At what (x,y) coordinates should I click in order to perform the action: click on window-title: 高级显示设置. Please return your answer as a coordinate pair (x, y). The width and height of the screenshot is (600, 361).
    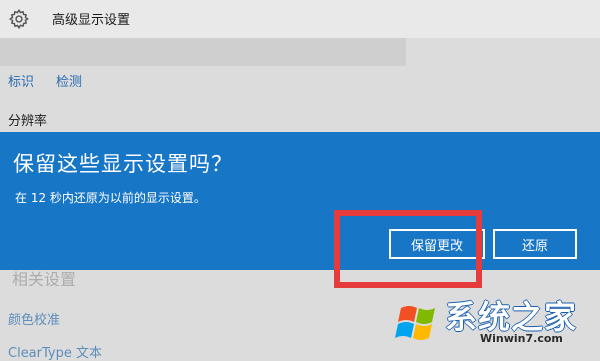
    Looking at the image, I should click on (91, 20).